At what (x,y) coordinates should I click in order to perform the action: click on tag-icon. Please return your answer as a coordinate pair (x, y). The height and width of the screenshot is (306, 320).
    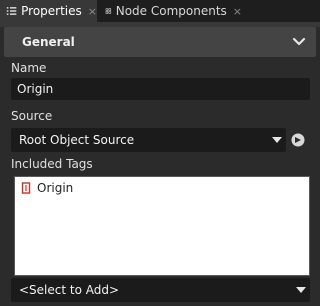
    Looking at the image, I should click on (26, 188).